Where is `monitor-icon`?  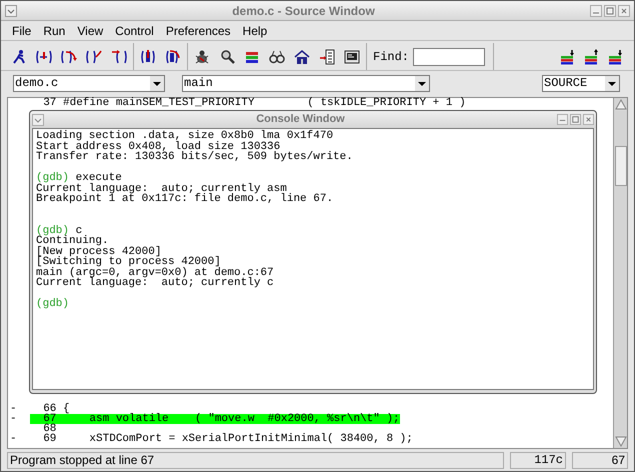
monitor-icon is located at coordinates (352, 56).